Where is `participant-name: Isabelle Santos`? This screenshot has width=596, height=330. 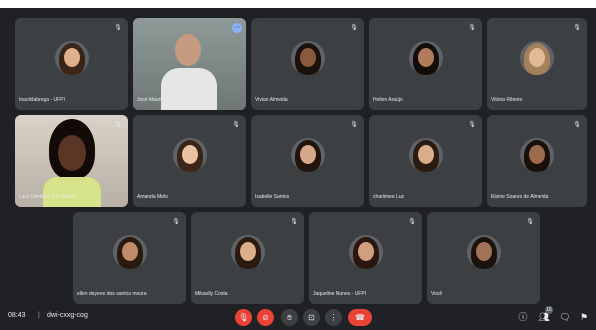
participant-name: Isabelle Santos is located at coordinates (272, 197).